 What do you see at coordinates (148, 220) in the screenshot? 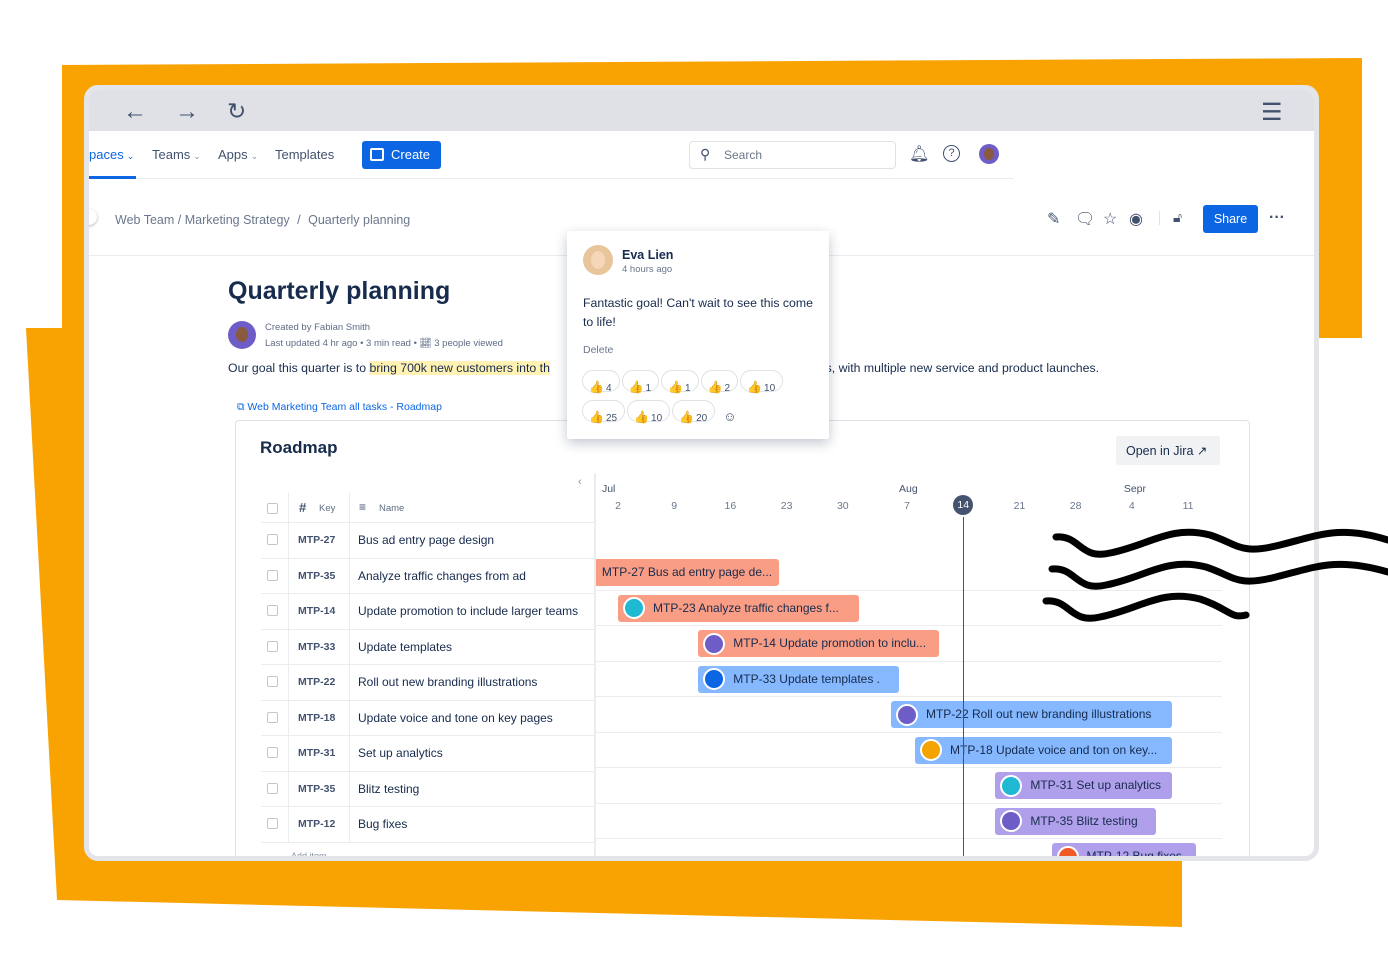
I see `breadcrumb-web-team: Web Team /` at bounding box center [148, 220].